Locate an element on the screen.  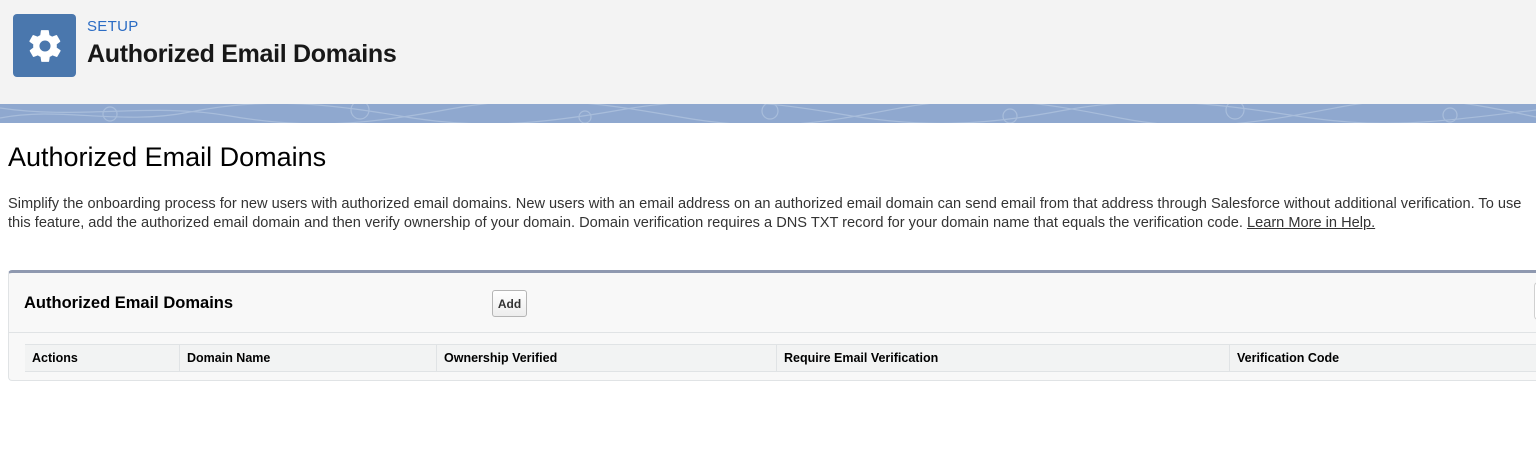
column-header-actions: Actions is located at coordinates (55, 358).